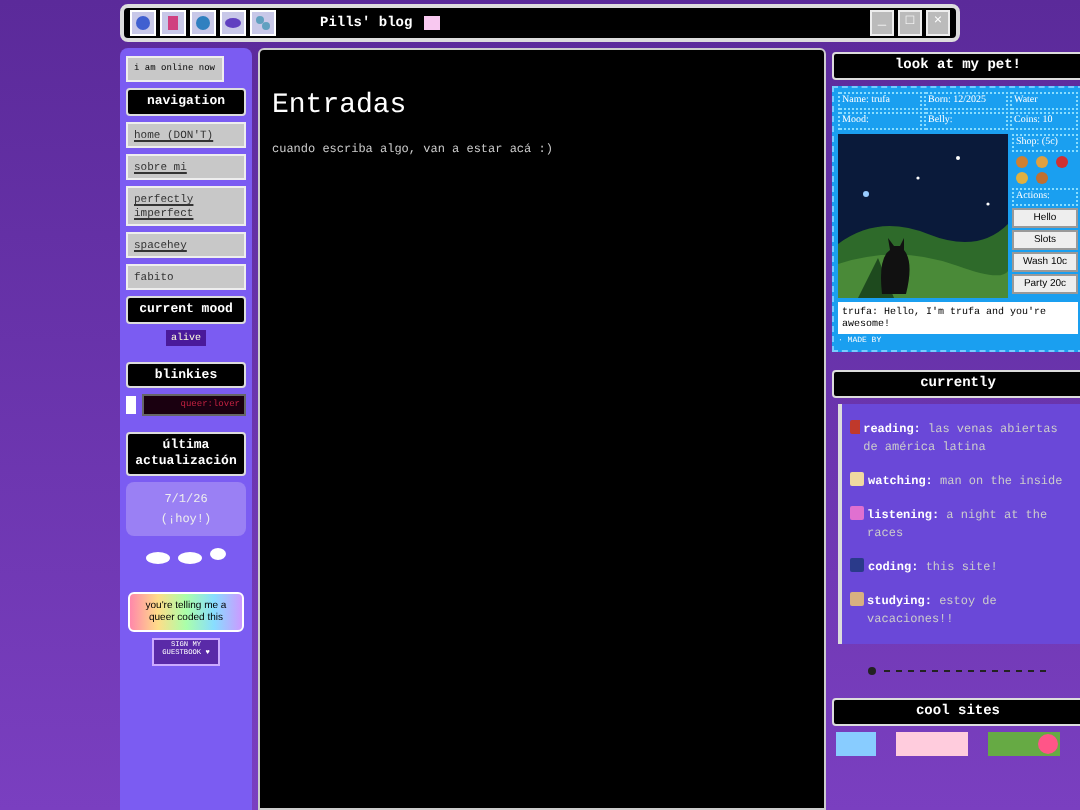  I want to click on page-heading: Entradas, so click(340, 106).